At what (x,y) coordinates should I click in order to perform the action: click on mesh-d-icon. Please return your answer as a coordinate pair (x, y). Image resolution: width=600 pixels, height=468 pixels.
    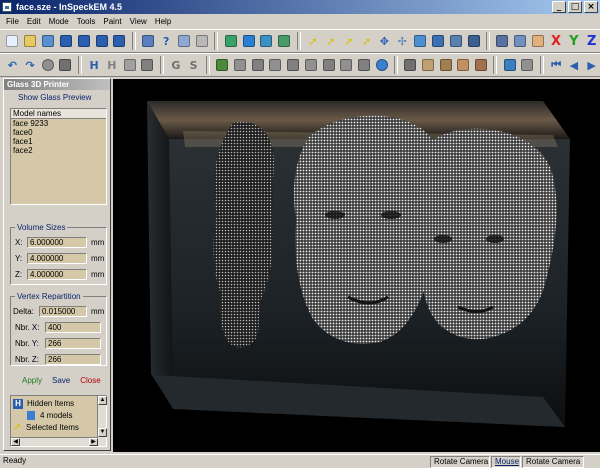
    Looking at the image, I should click on (293, 65).